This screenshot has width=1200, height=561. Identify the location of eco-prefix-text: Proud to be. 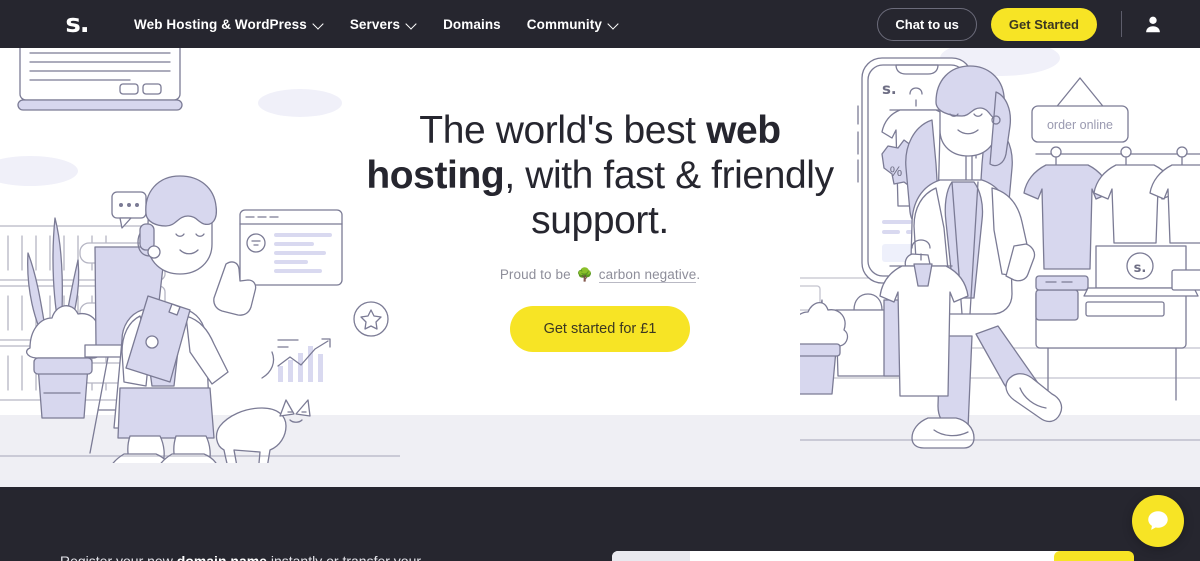
(537, 274).